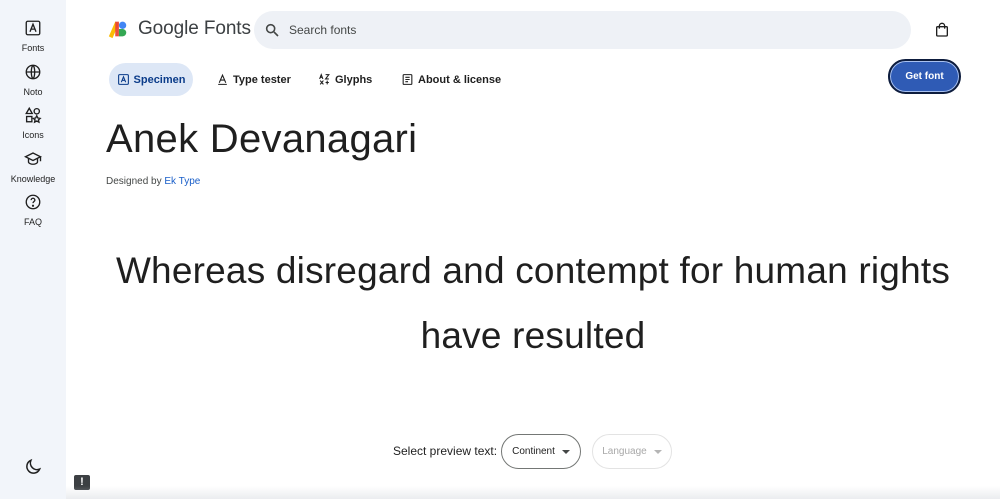  Describe the element at coordinates (33, 72) in the screenshot. I see `globe-icon` at that location.